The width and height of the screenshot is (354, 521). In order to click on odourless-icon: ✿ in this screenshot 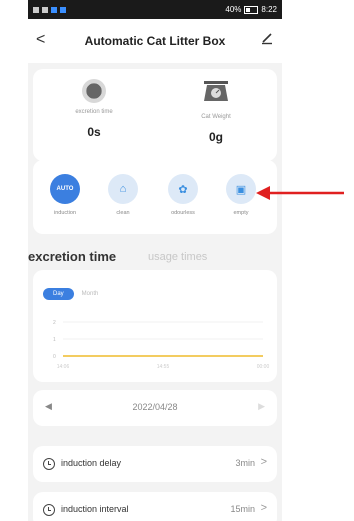, I will do `click(183, 189)`.